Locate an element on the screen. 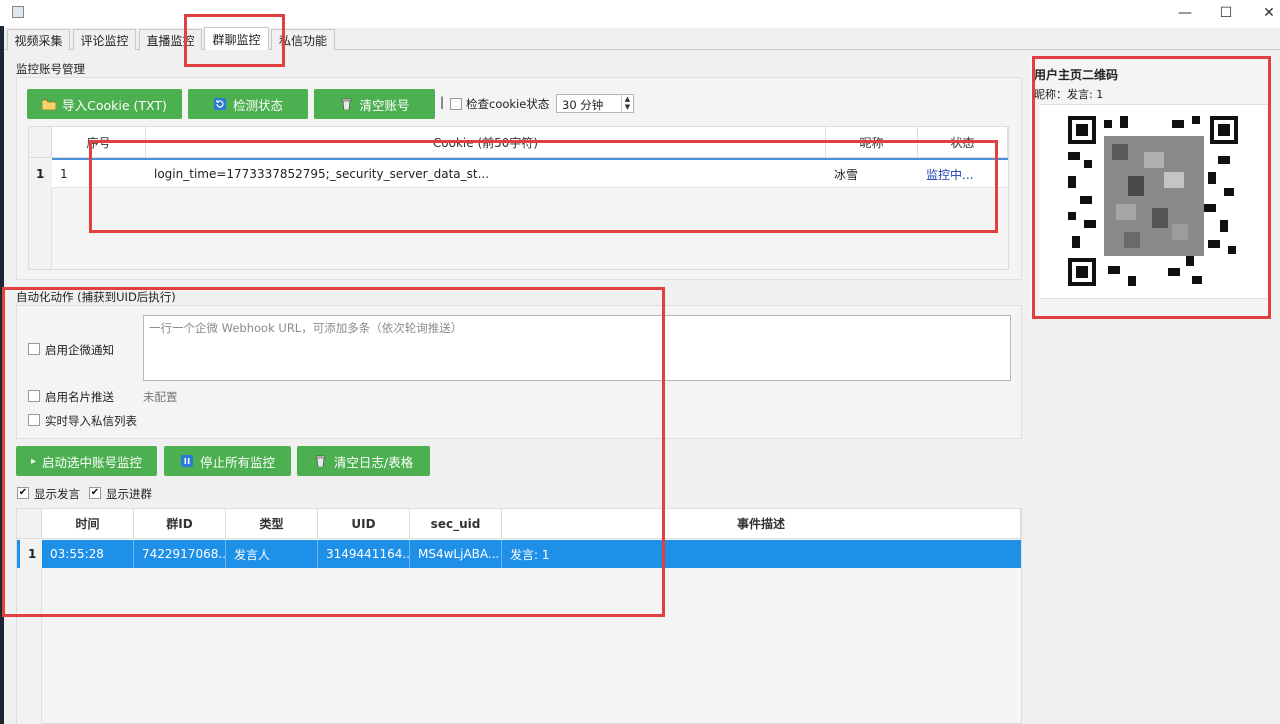  wecom-checkbox is located at coordinates (34, 349).